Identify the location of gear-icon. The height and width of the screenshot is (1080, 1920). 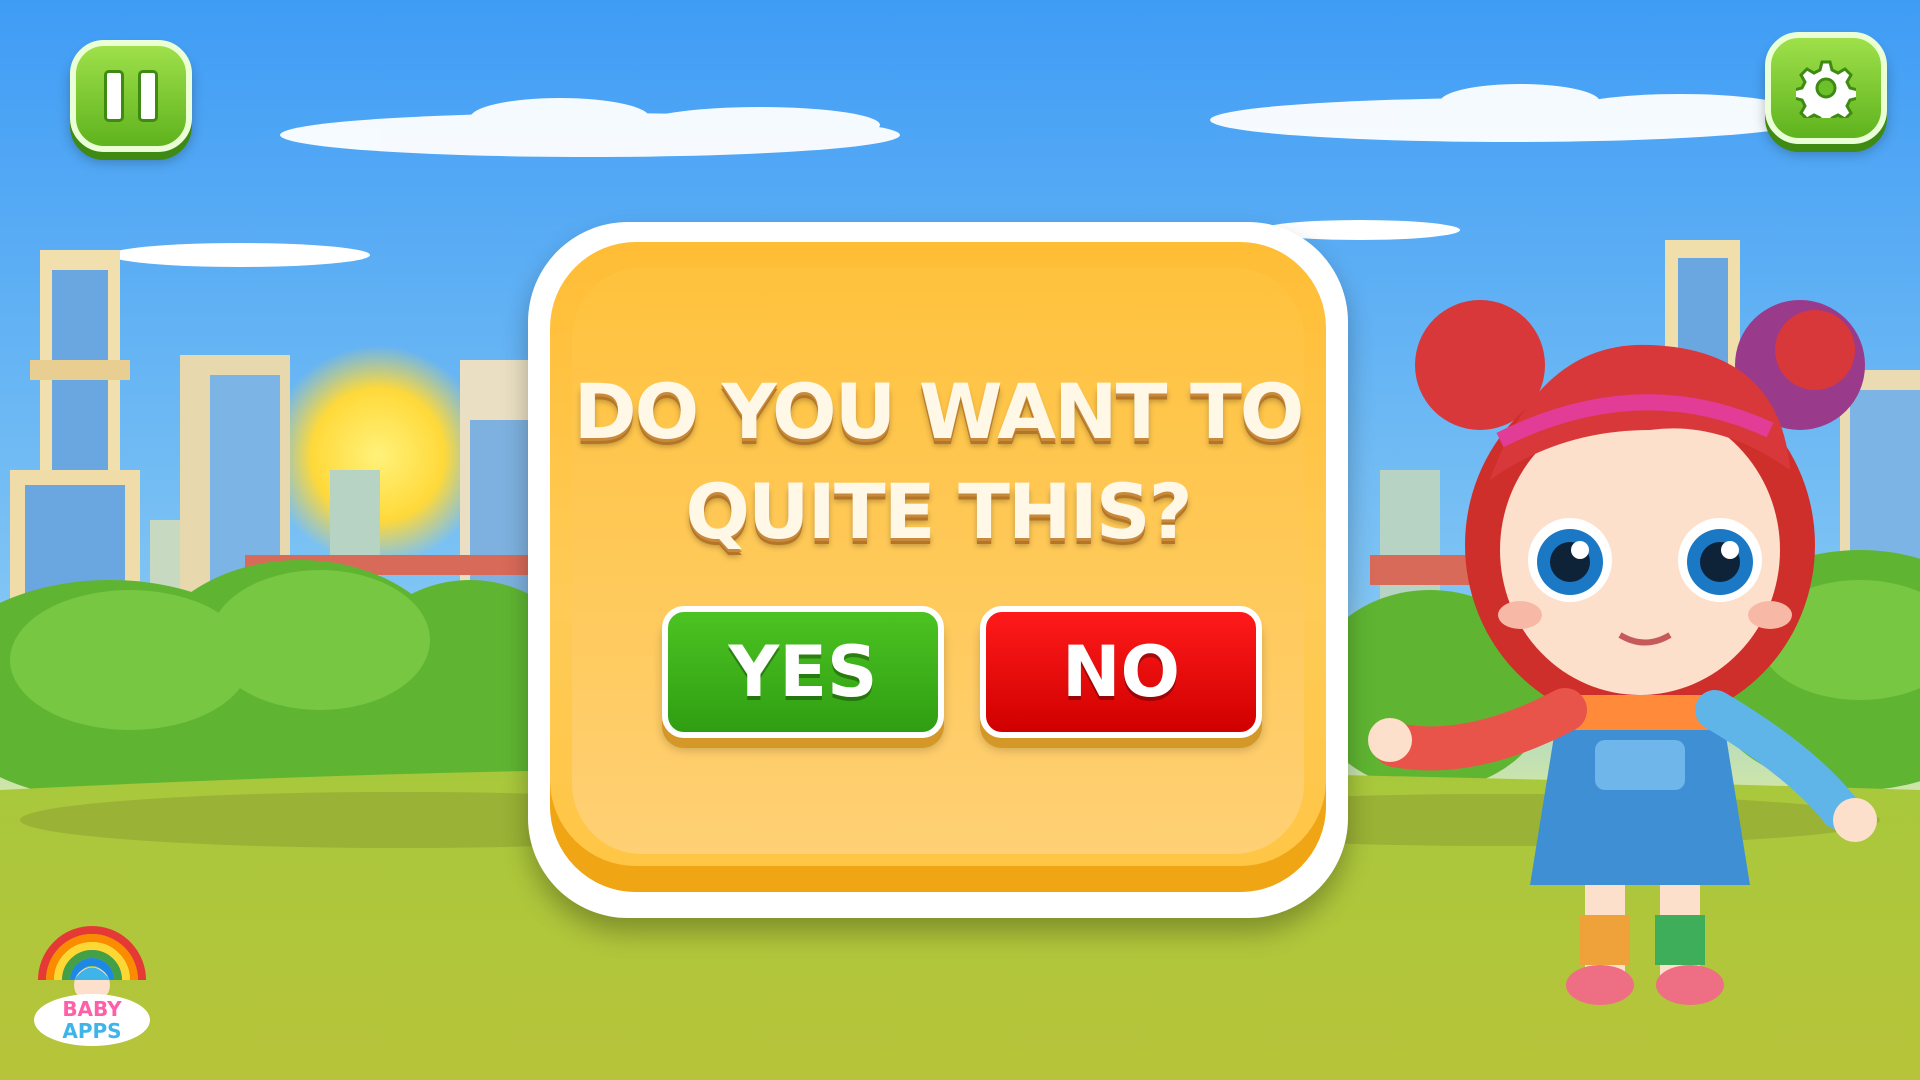
(1826, 89).